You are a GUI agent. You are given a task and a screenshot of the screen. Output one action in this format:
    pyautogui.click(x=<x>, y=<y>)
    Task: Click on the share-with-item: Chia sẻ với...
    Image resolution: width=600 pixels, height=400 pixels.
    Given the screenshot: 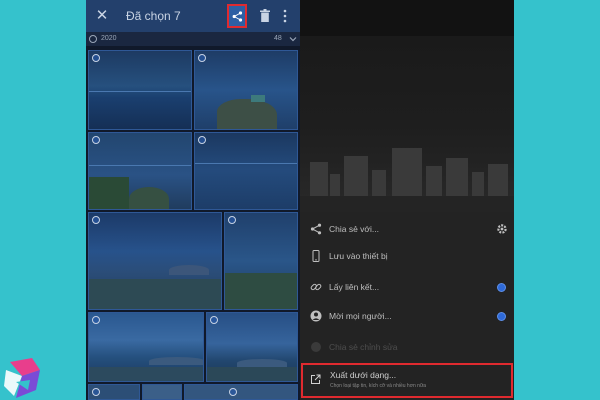 What is the action you would take?
    pyautogui.click(x=407, y=229)
    